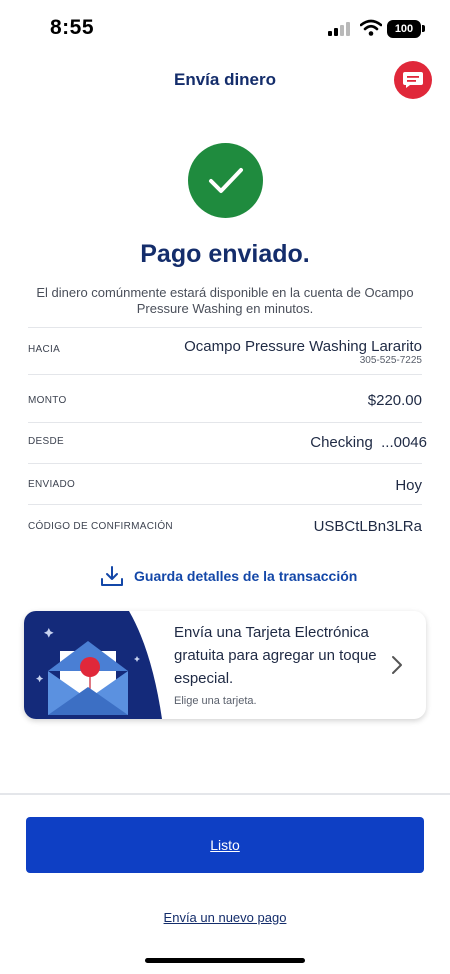 This screenshot has width=450, height=974. I want to click on ecard-subtitle: Elige una tarjeta., so click(215, 701).